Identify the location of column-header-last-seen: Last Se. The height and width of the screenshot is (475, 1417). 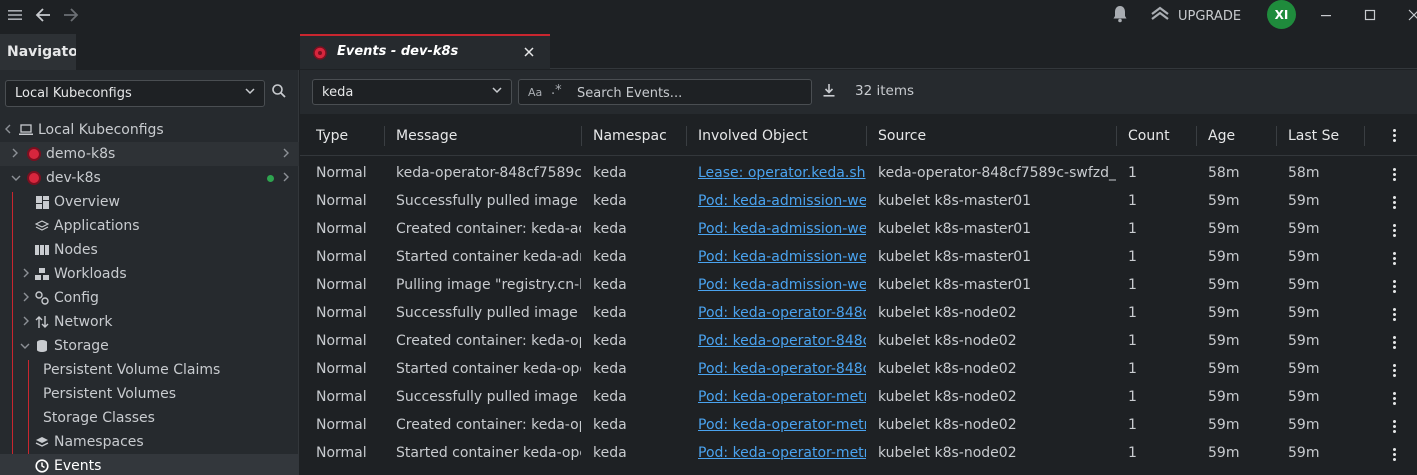
(1322, 136).